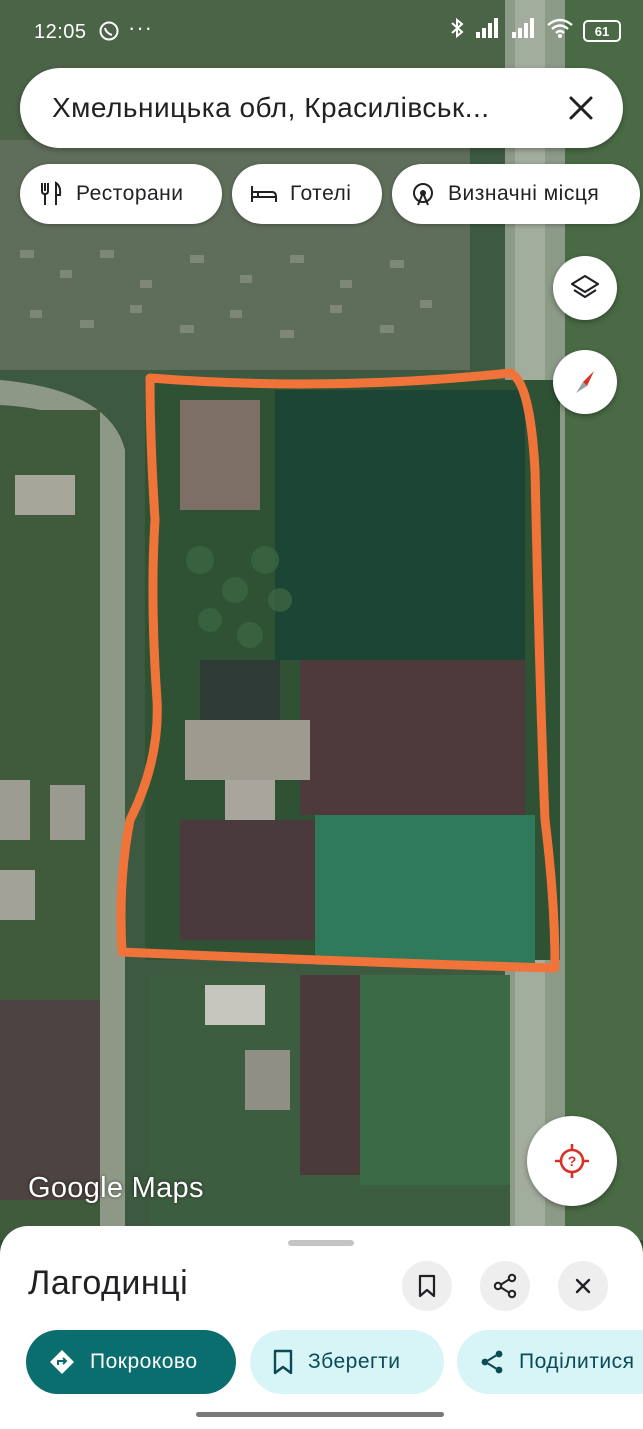 The image size is (643, 1429). What do you see at coordinates (577, 1361) in the screenshot?
I see `share-label: Поділитися` at bounding box center [577, 1361].